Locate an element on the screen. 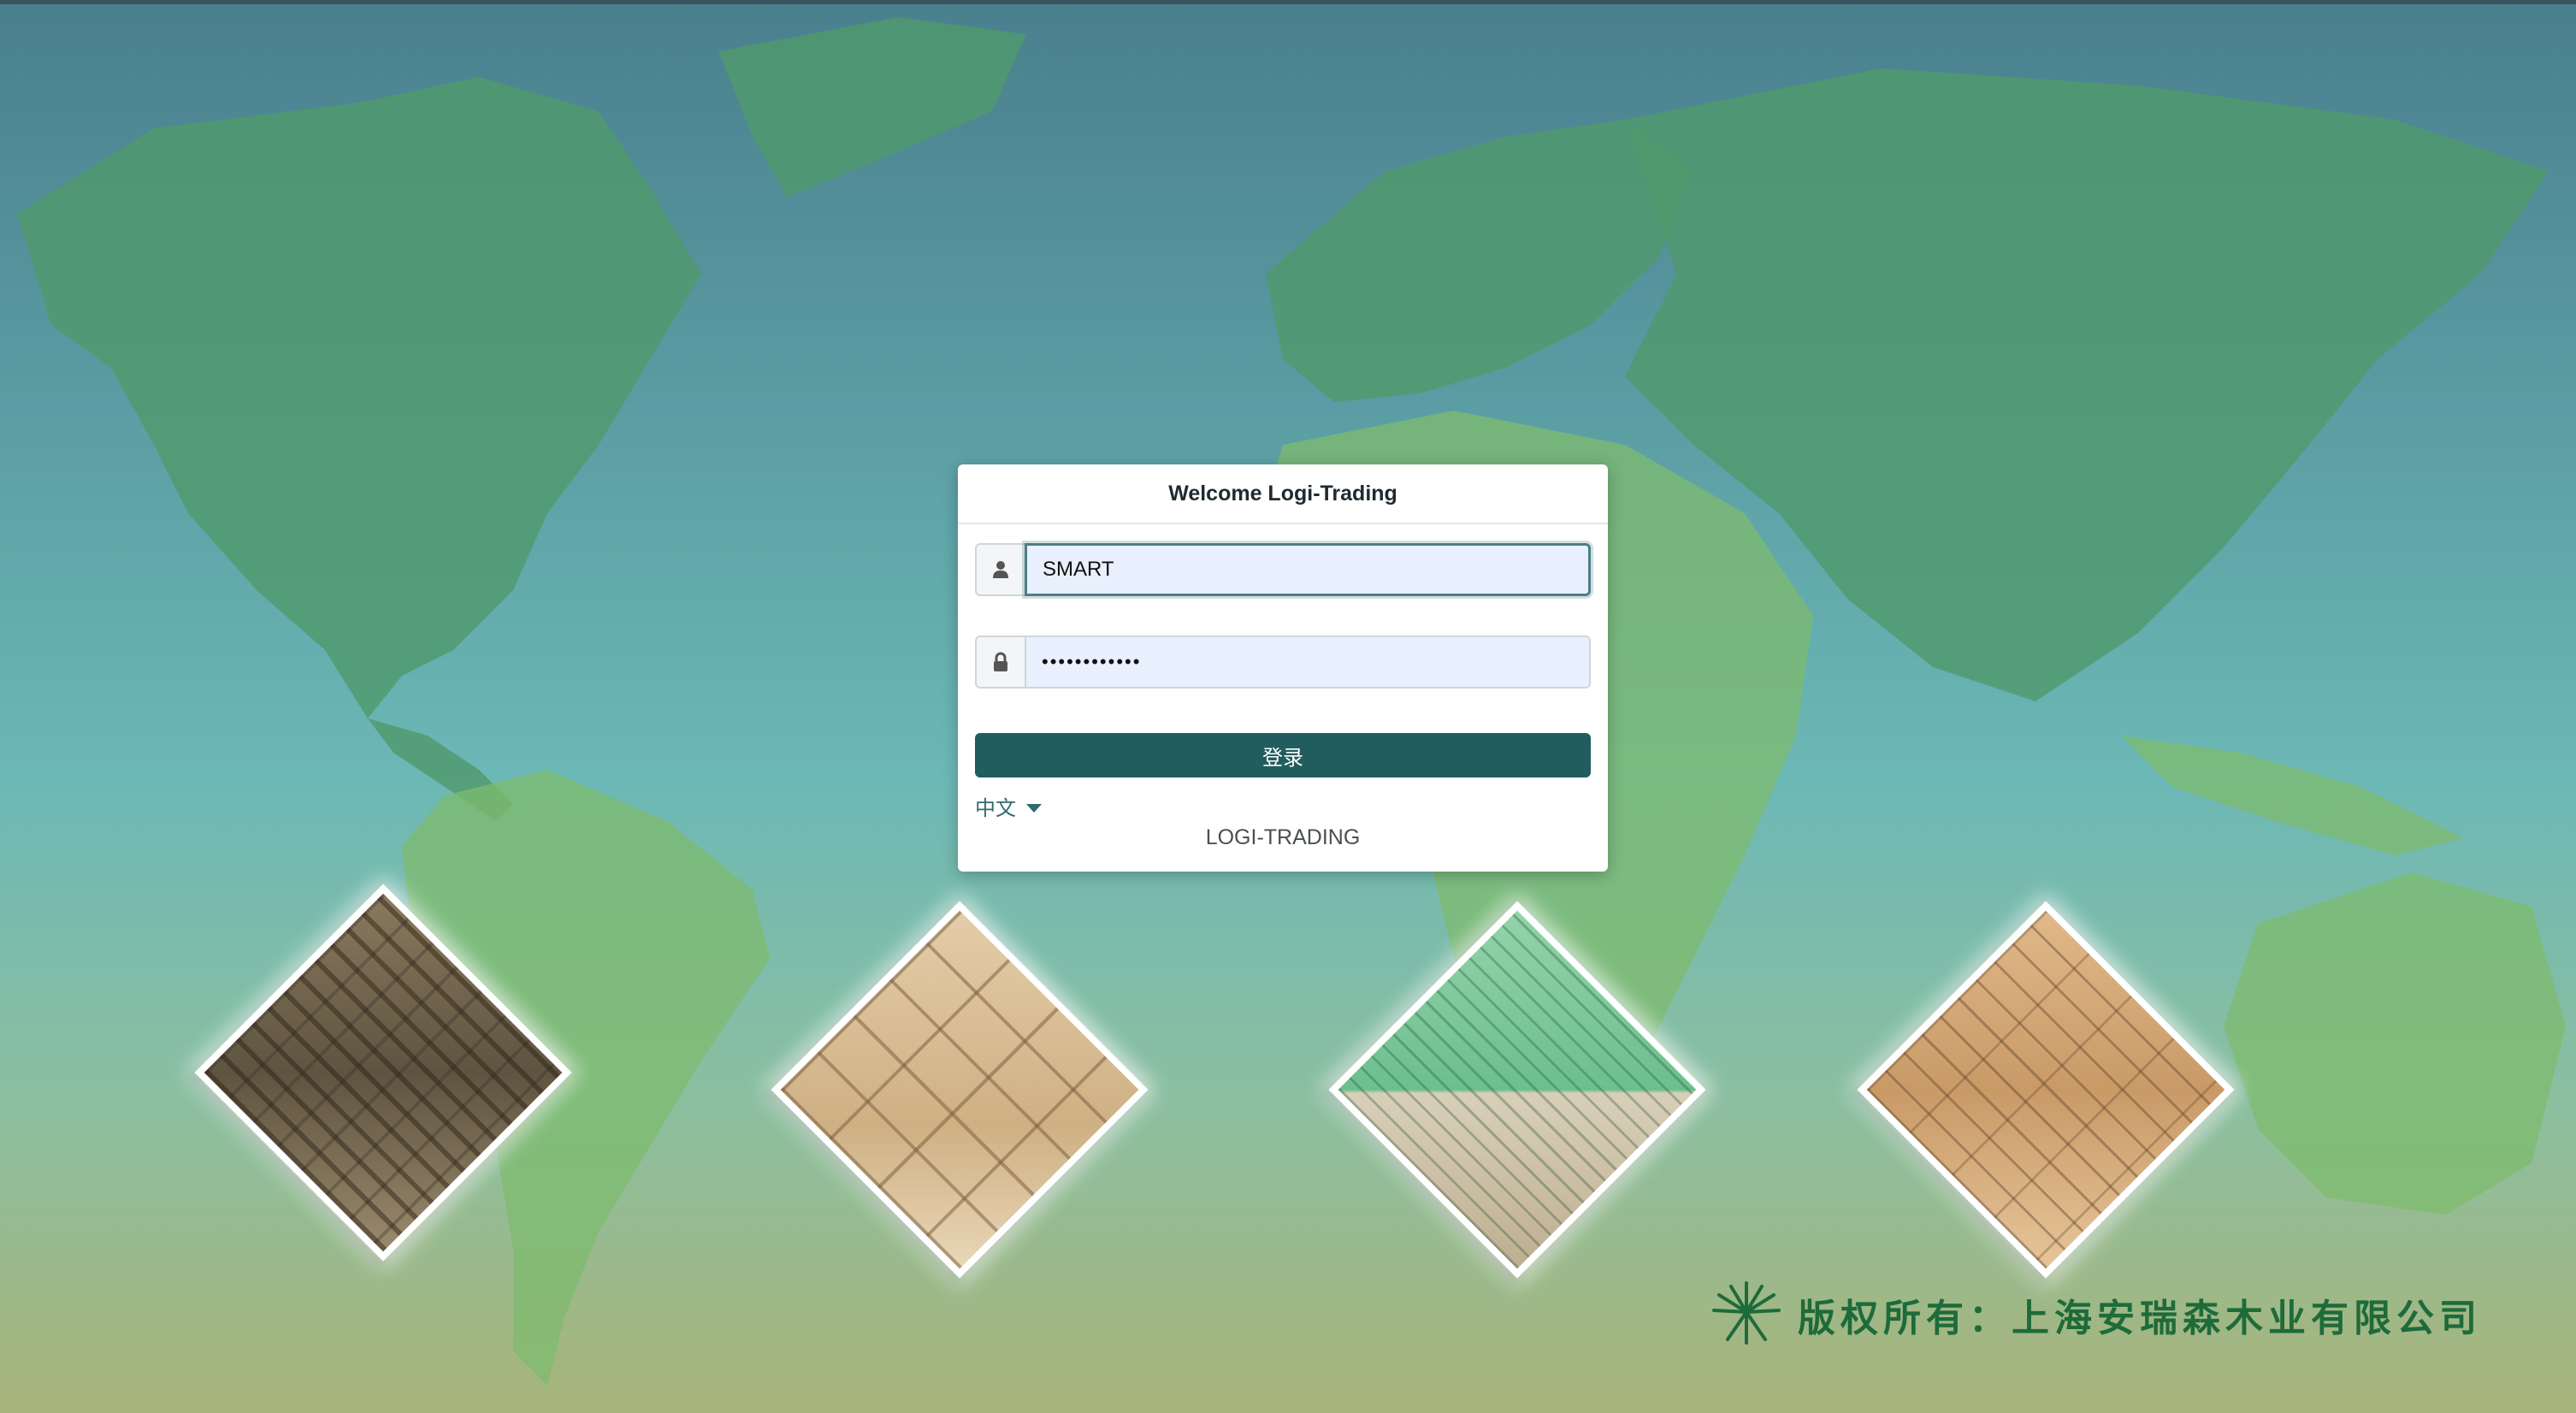  username-input is located at coordinates (1308, 569).